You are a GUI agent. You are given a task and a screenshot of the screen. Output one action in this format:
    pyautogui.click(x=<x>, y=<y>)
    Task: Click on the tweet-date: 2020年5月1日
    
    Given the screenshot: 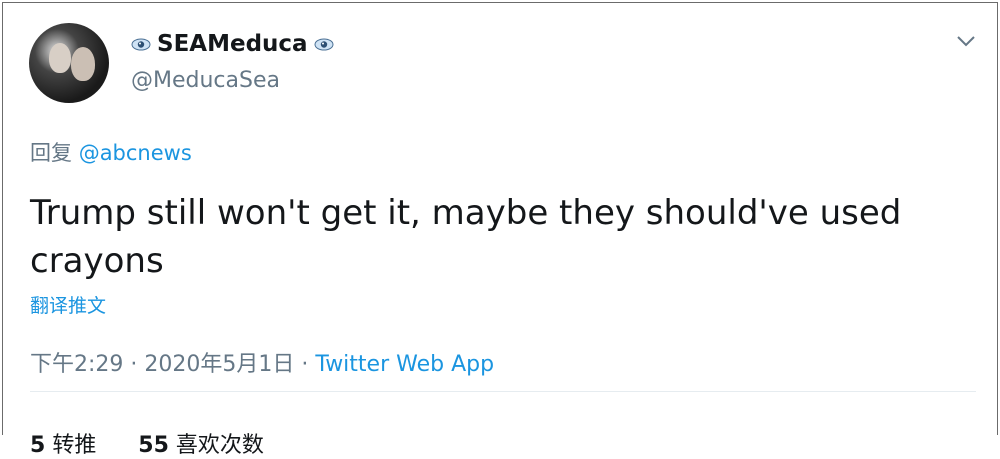 What is the action you would take?
    pyautogui.click(x=219, y=364)
    